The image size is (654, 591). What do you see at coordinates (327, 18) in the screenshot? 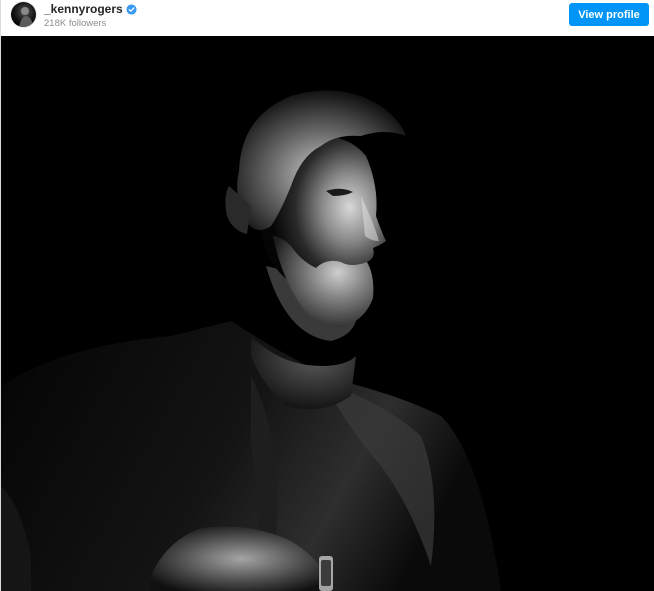
I see `post-header: _kennyrogers 218K followers View profile` at bounding box center [327, 18].